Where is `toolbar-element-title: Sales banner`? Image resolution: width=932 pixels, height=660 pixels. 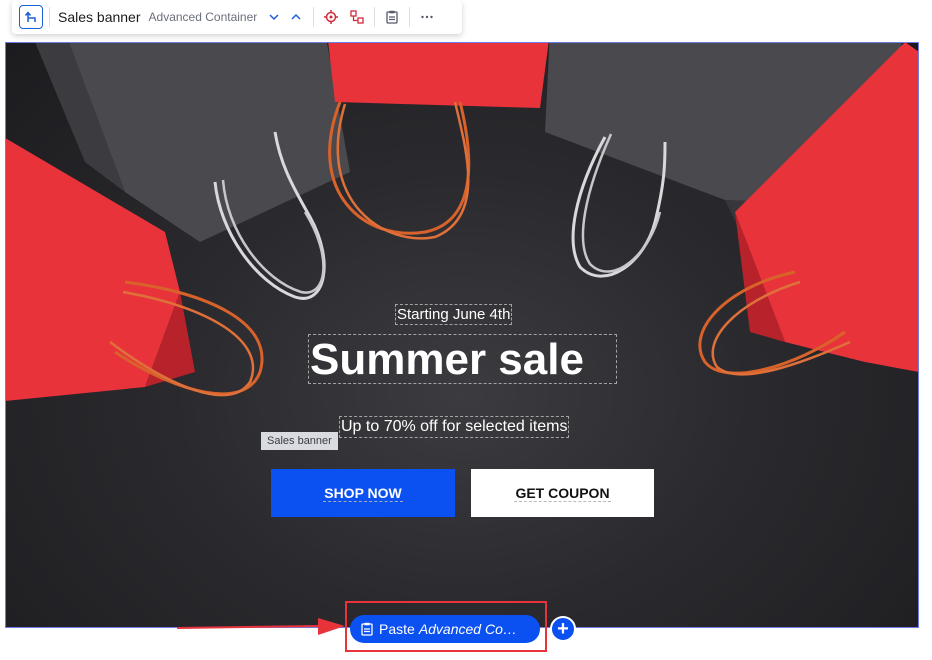 toolbar-element-title: Sales banner is located at coordinates (99, 17).